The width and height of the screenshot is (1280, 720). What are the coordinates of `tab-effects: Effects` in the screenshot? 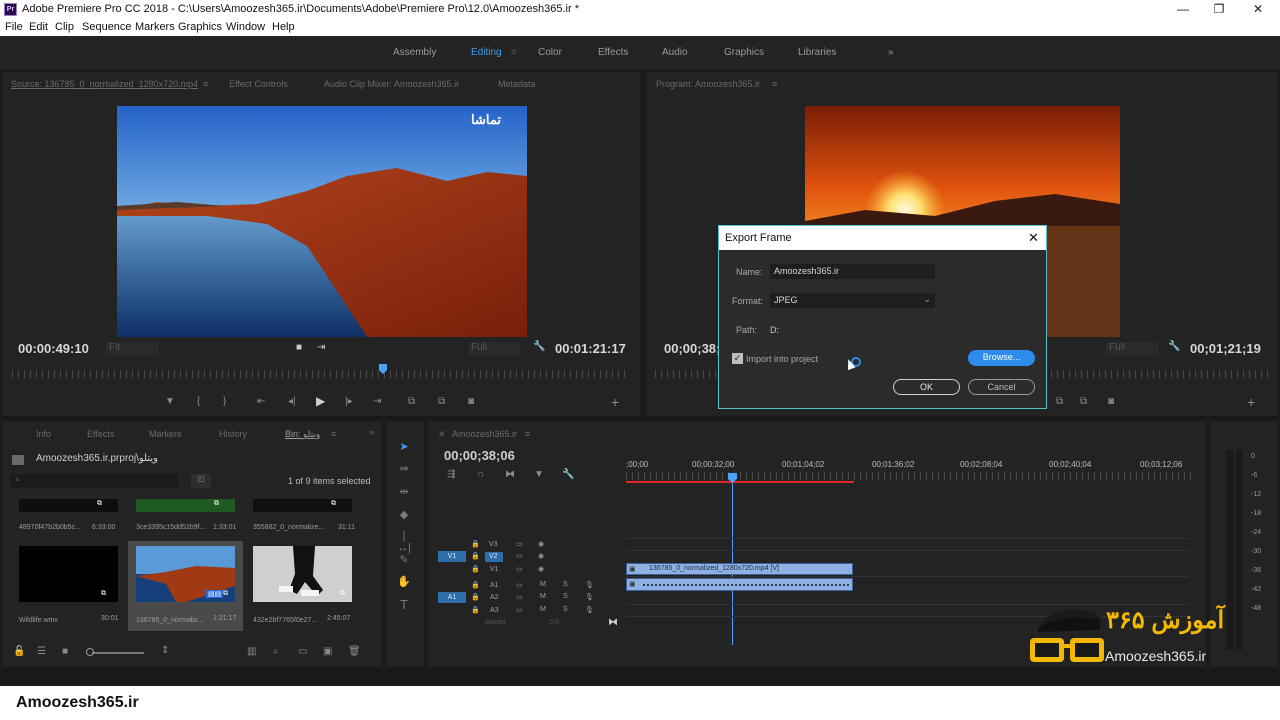 It's located at (100, 434).